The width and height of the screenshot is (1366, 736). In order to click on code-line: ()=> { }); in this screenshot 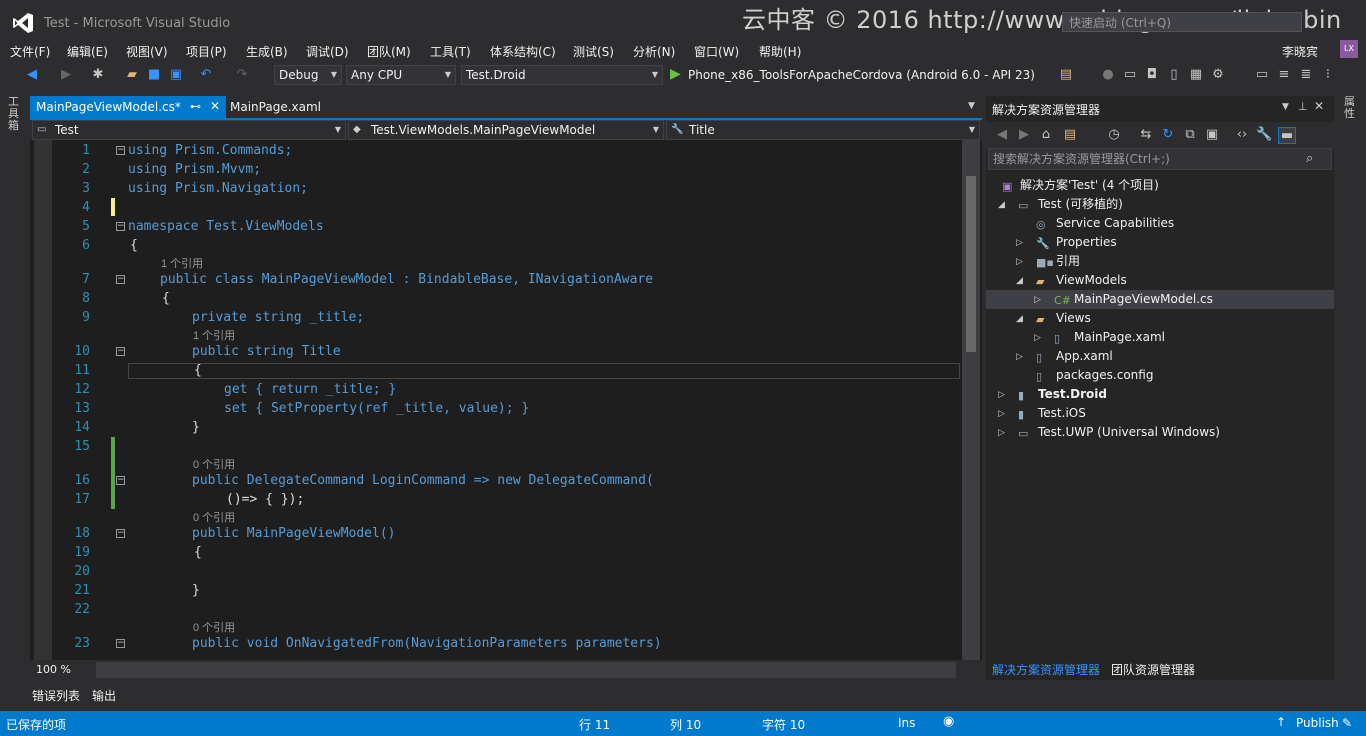, I will do `click(265, 499)`.